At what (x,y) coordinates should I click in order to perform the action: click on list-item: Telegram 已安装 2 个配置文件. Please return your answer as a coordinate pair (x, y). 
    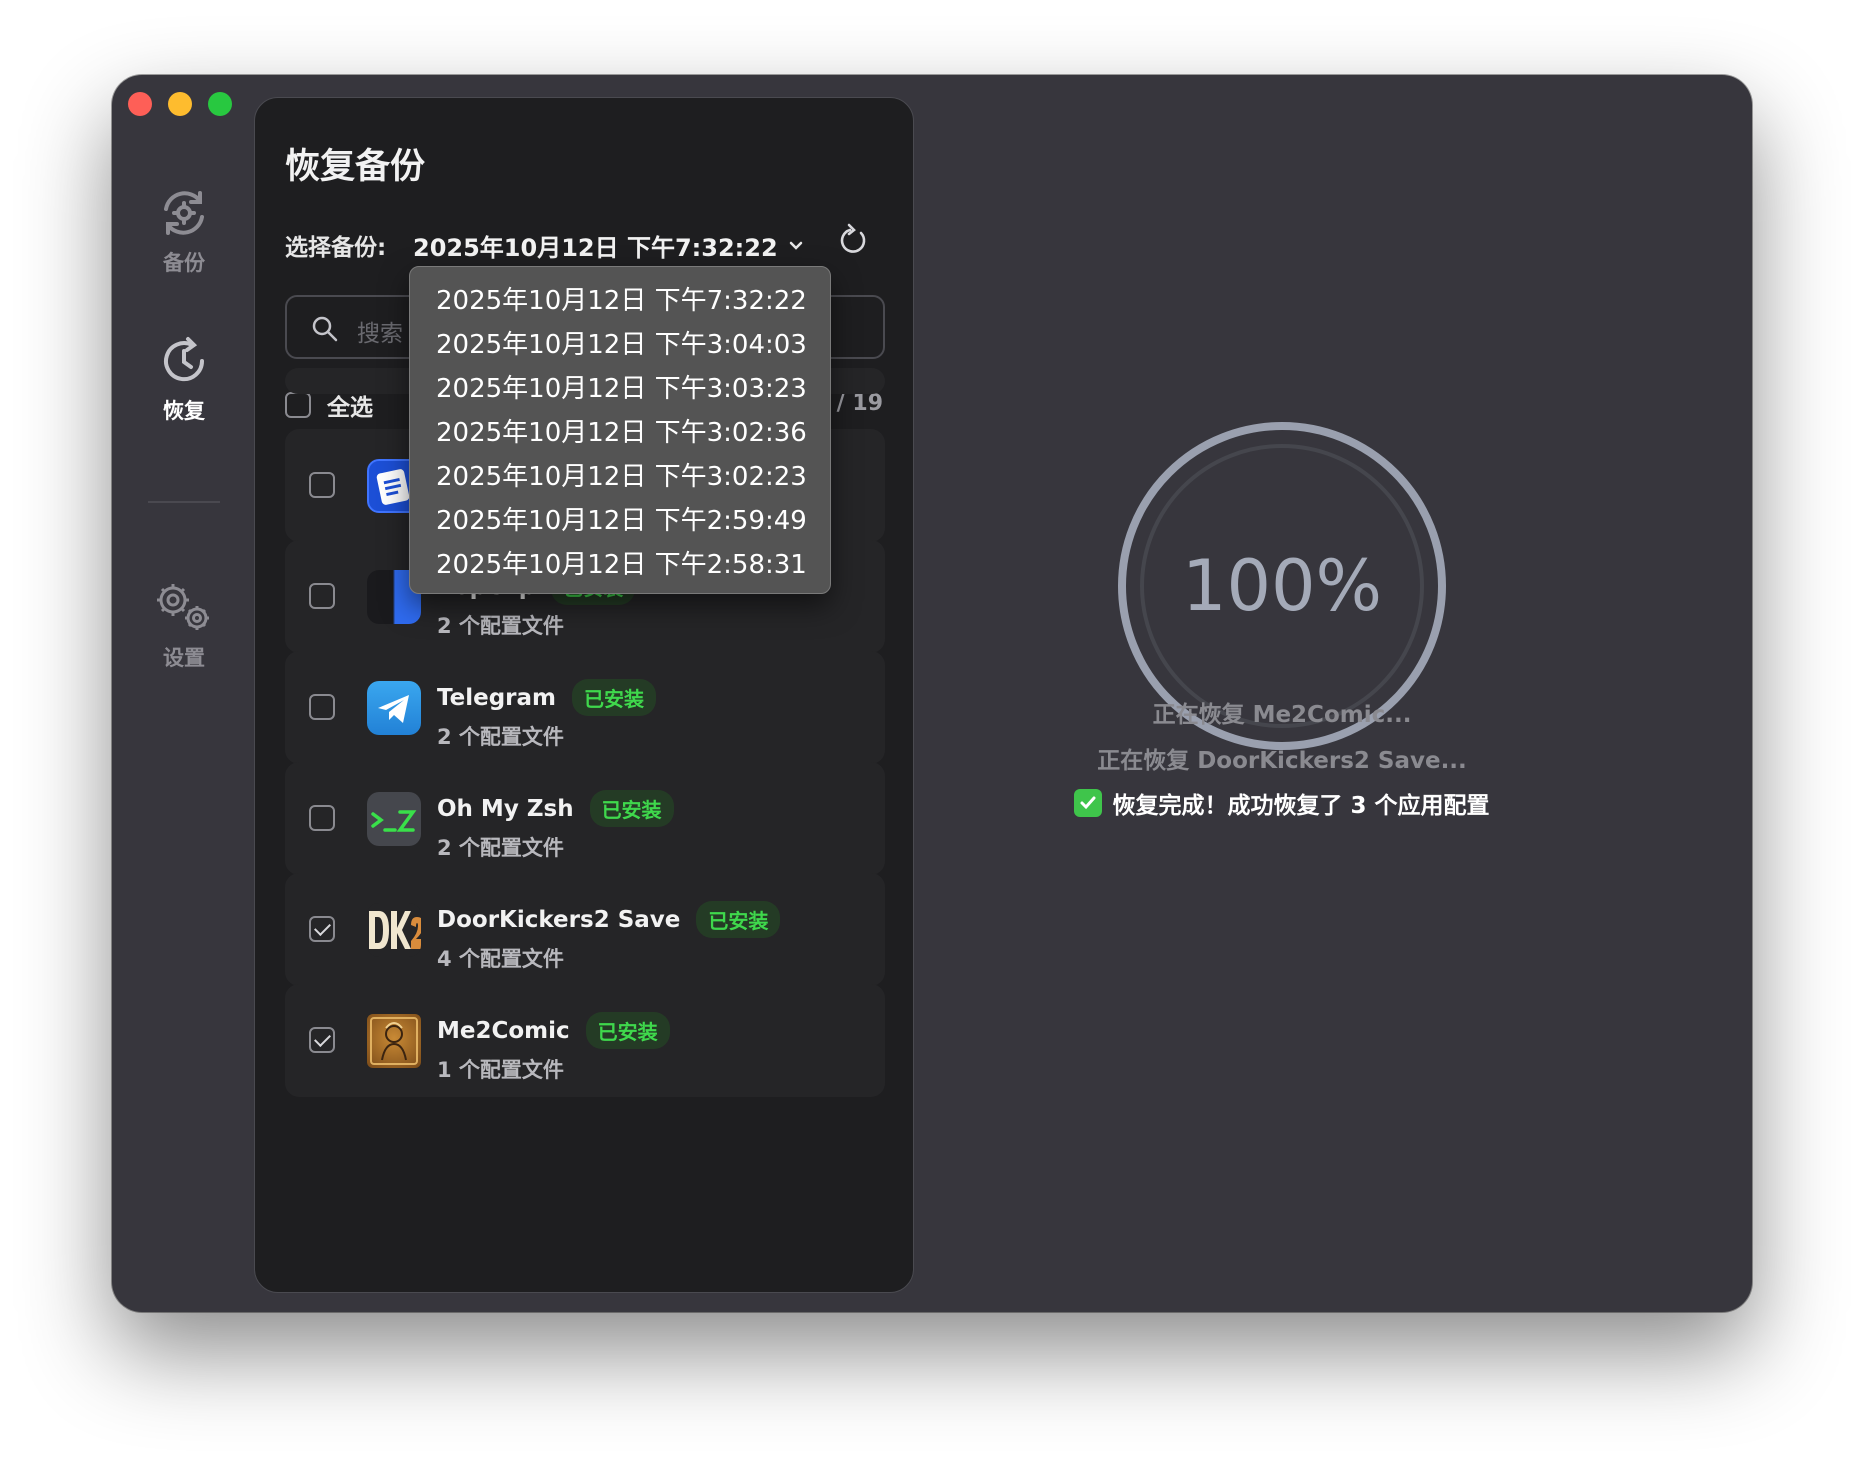
    Looking at the image, I should click on (585, 707).